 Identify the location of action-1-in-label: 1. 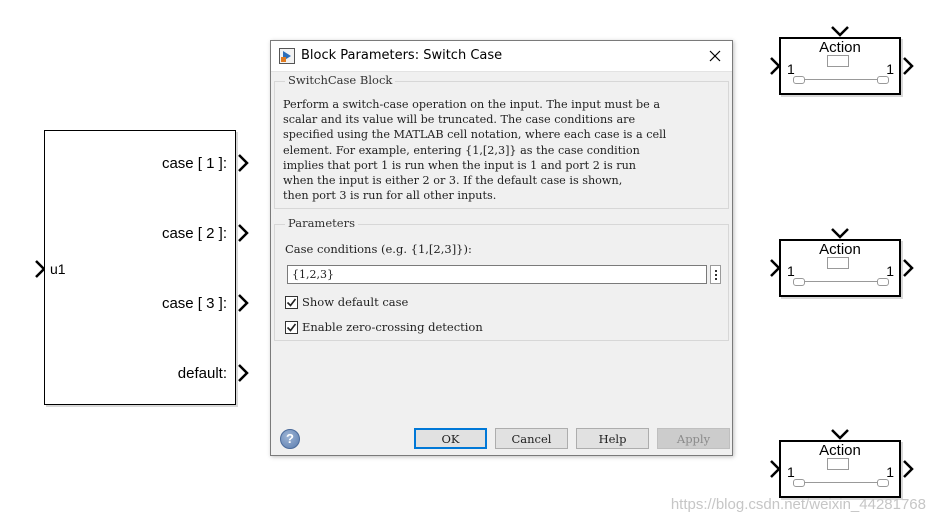
(791, 69).